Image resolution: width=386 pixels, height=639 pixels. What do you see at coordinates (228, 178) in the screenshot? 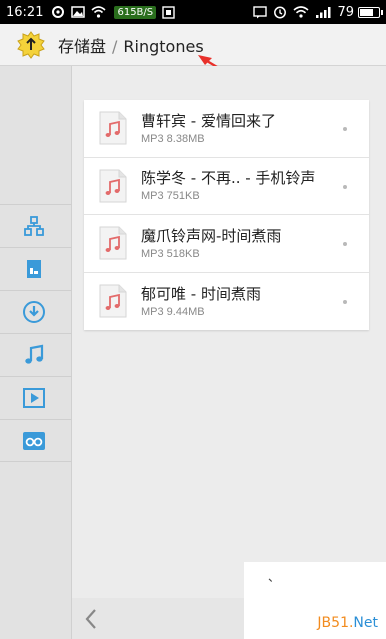
I see `file-name: 陈学冬 - 不再.. - 手机铃声` at bounding box center [228, 178].